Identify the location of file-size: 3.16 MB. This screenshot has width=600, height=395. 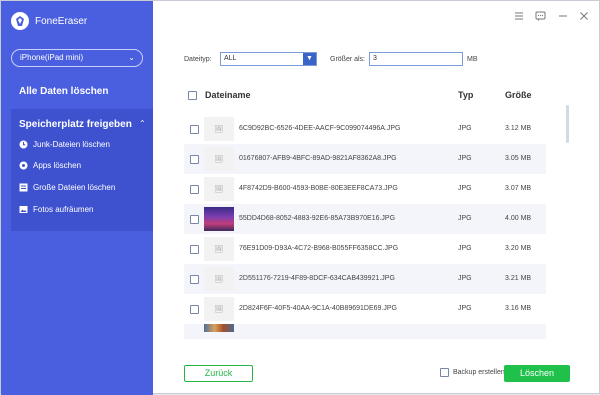
(518, 308).